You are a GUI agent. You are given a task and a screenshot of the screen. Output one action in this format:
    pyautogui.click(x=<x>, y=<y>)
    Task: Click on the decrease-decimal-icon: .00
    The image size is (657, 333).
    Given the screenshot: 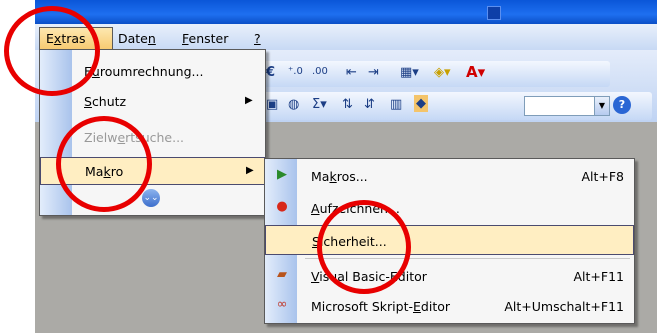 What is the action you would take?
    pyautogui.click(x=320, y=71)
    